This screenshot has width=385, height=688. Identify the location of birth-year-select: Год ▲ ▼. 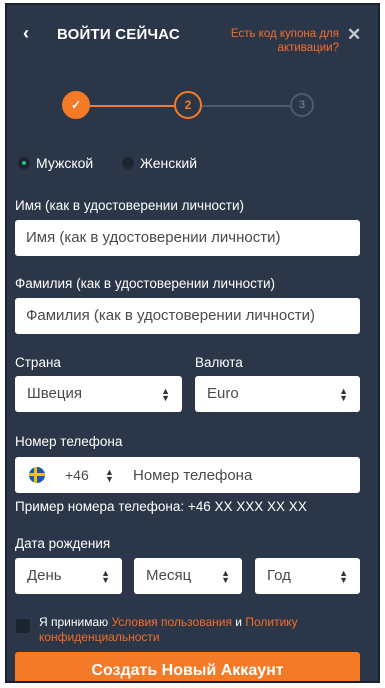
(307, 576).